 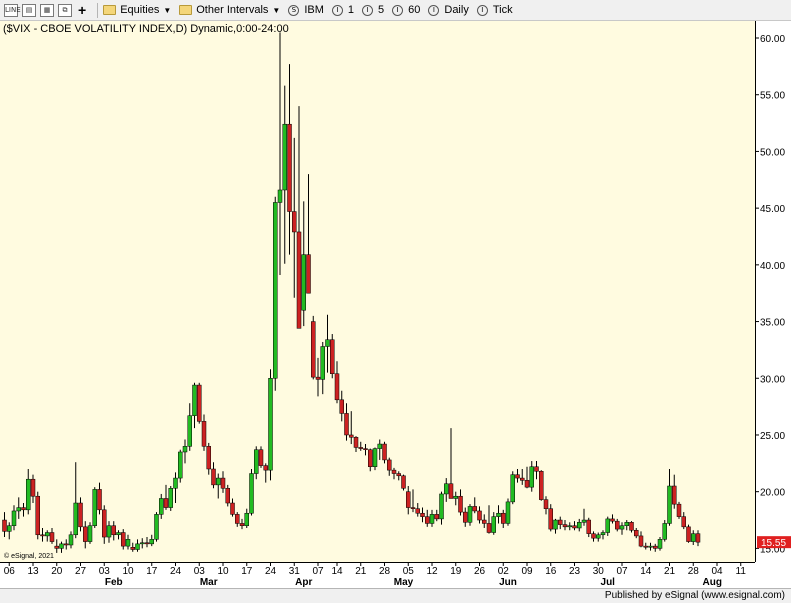 I want to click on interval-60-button: 60, so click(x=414, y=10).